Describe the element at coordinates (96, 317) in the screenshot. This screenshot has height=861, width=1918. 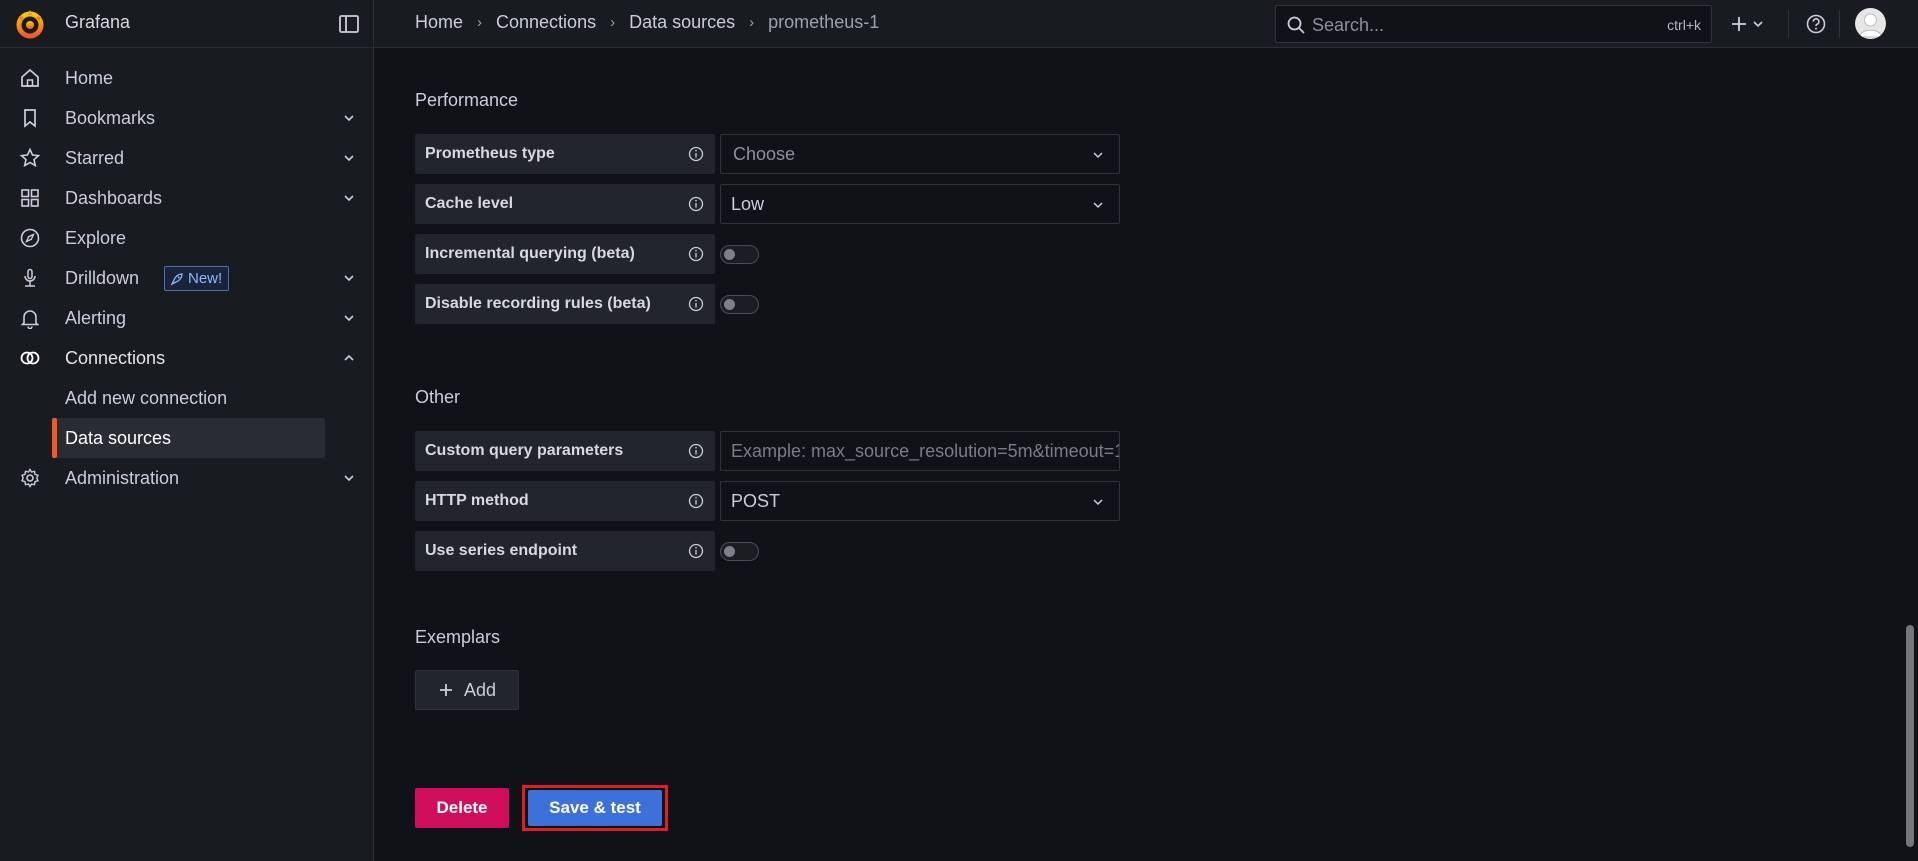
I see `sidebar-item-label: Alerting` at that location.